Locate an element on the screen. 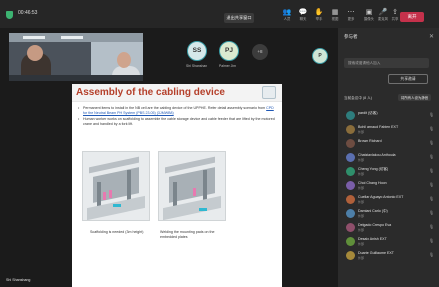 This screenshot has height=287, width=439. toolbar-raise-hand: ✋ 举手 is located at coordinates (319, 15).